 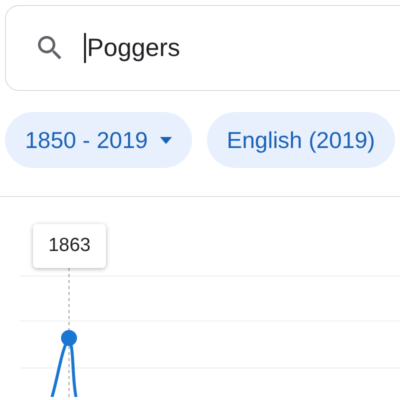 What do you see at coordinates (98, 140) in the screenshot?
I see `filter-chip: 1850 - 2019` at bounding box center [98, 140].